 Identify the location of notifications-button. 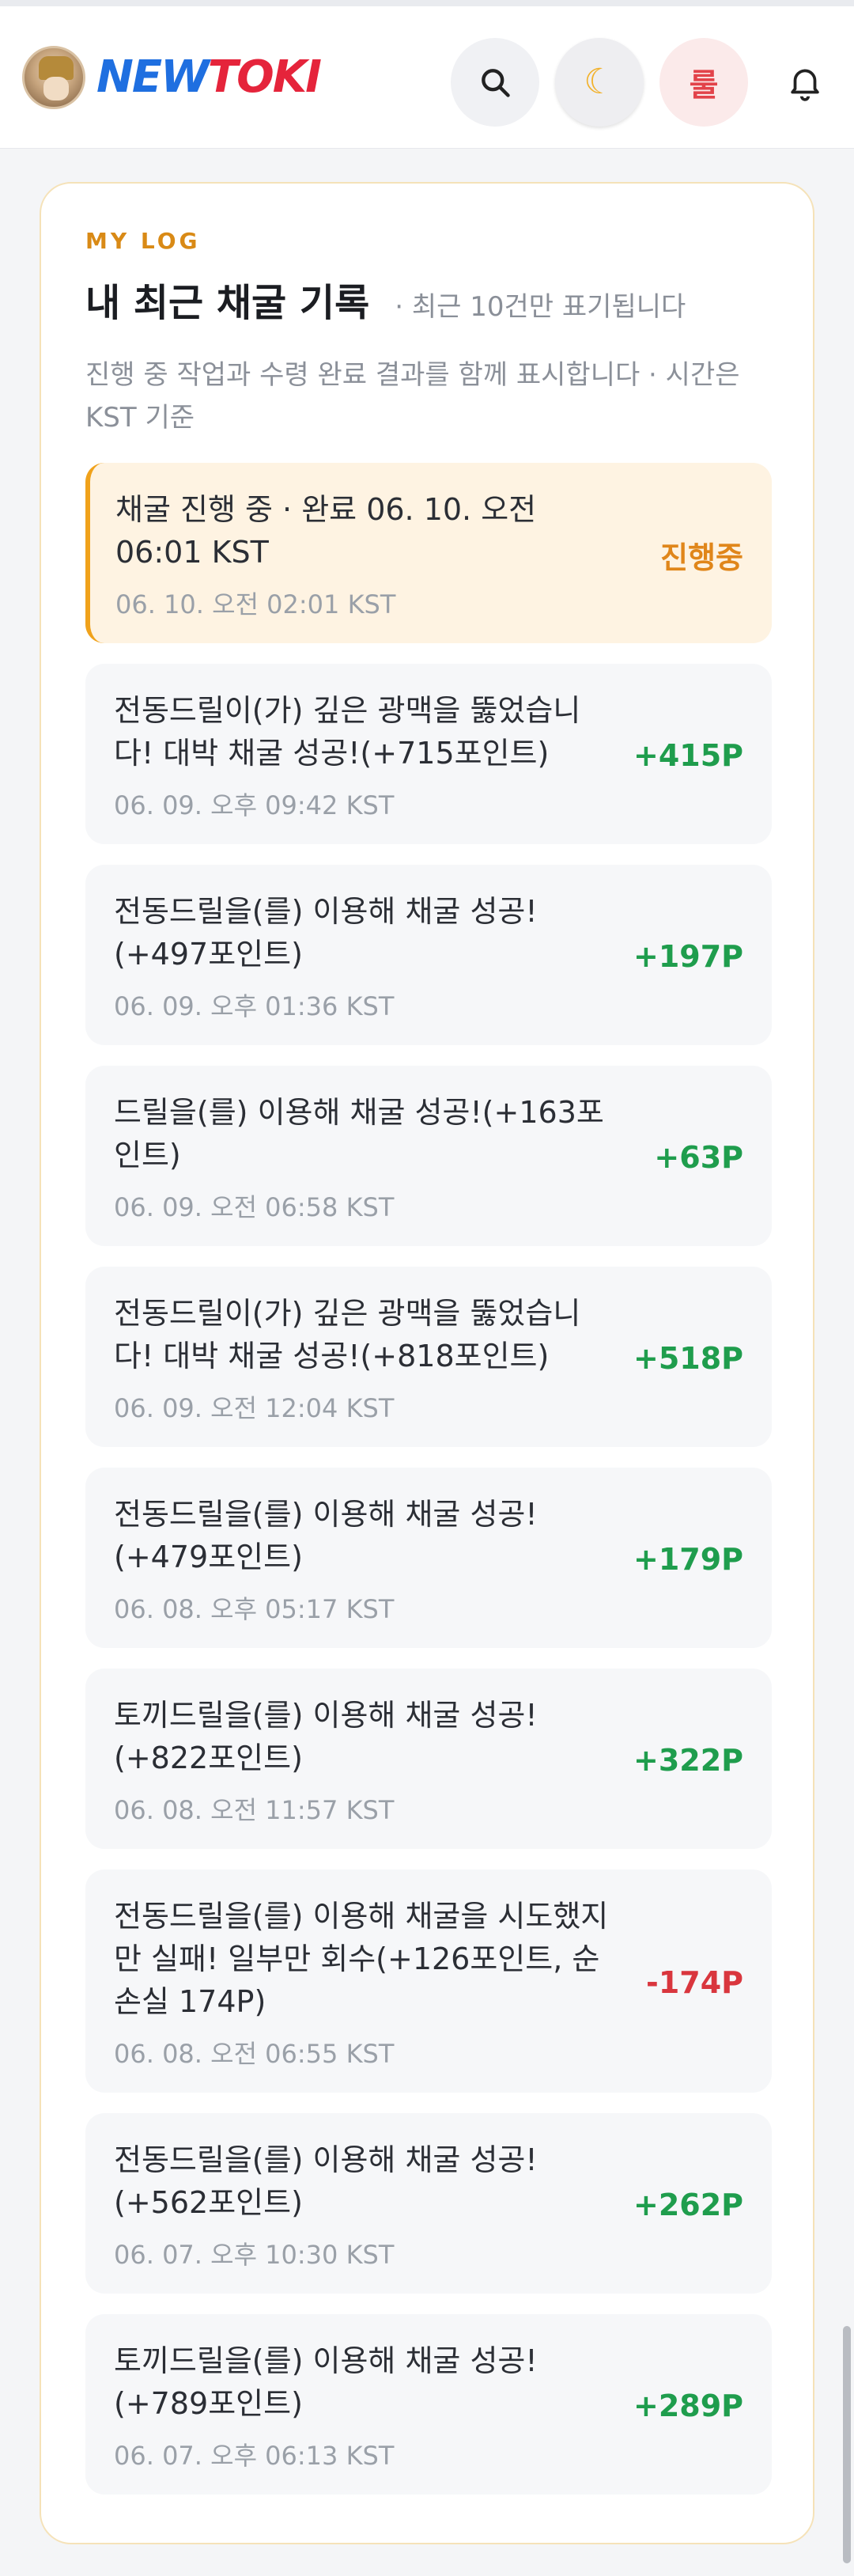
(805, 82).